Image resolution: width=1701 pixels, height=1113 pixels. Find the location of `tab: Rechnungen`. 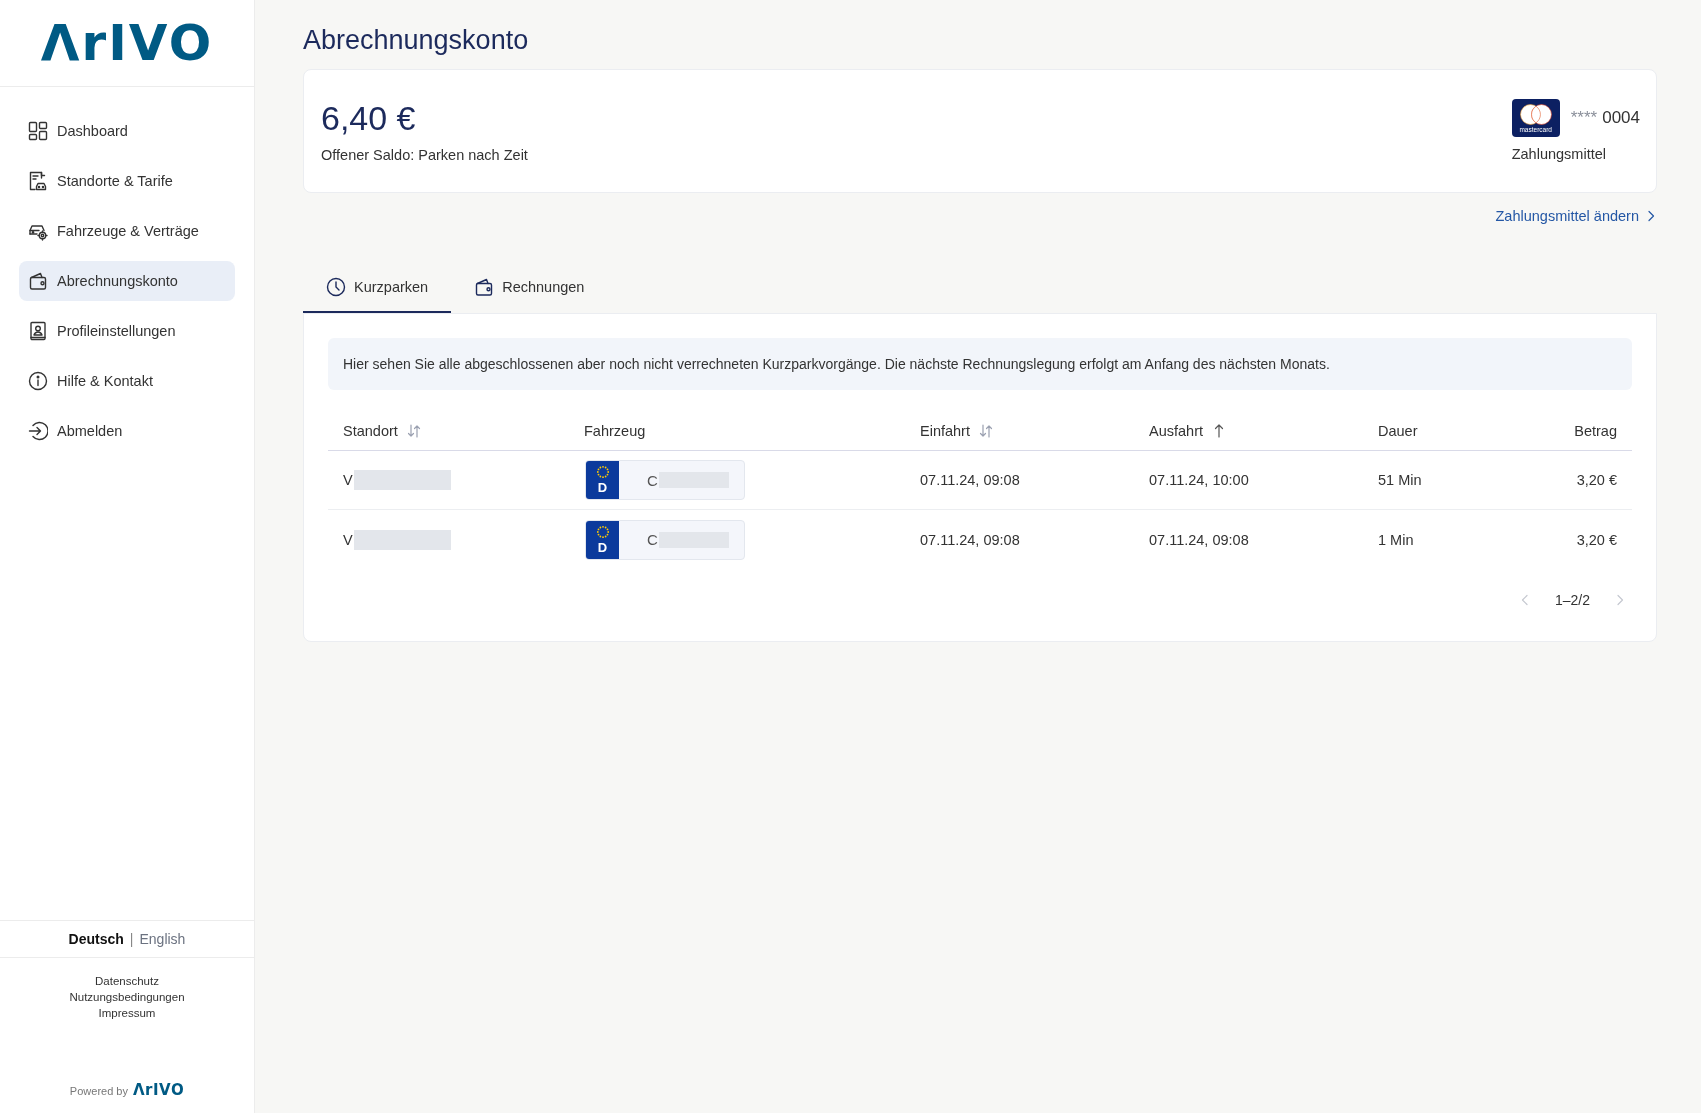

tab: Rechnungen is located at coordinates (529, 288).